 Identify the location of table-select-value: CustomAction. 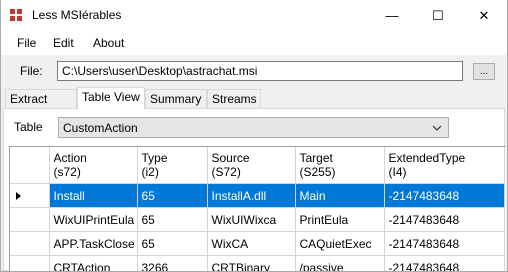
(100, 128).